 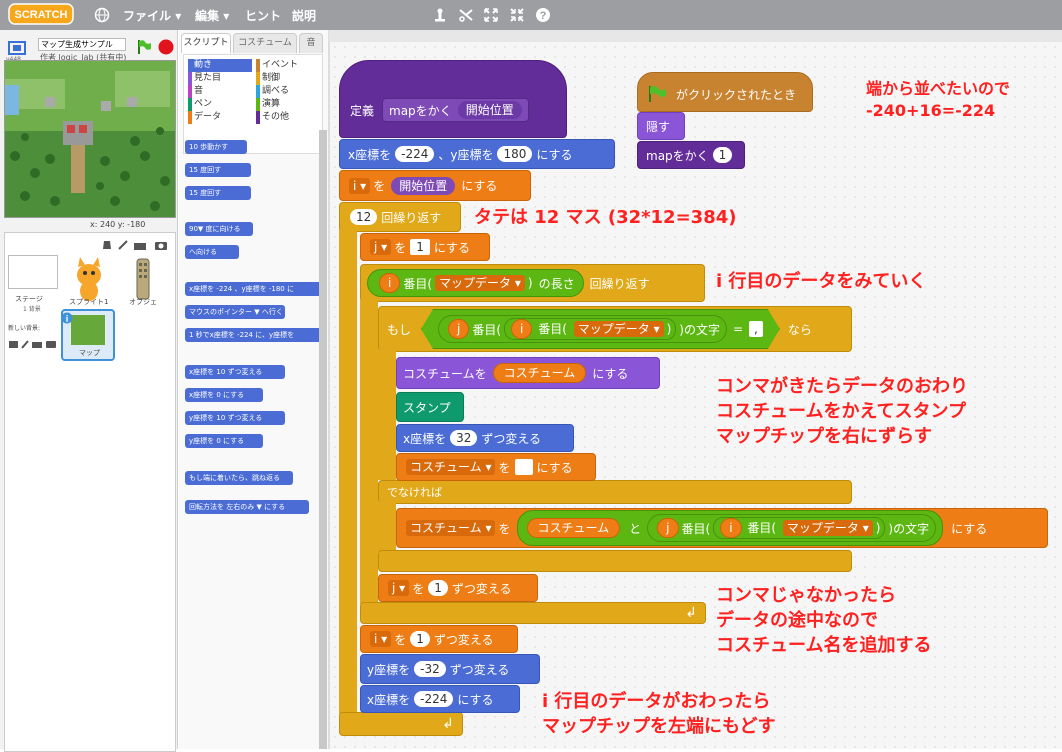 What do you see at coordinates (239, 478) in the screenshot?
I see `palette-bounce-block: もし端に着いたら、跳ね返る` at bounding box center [239, 478].